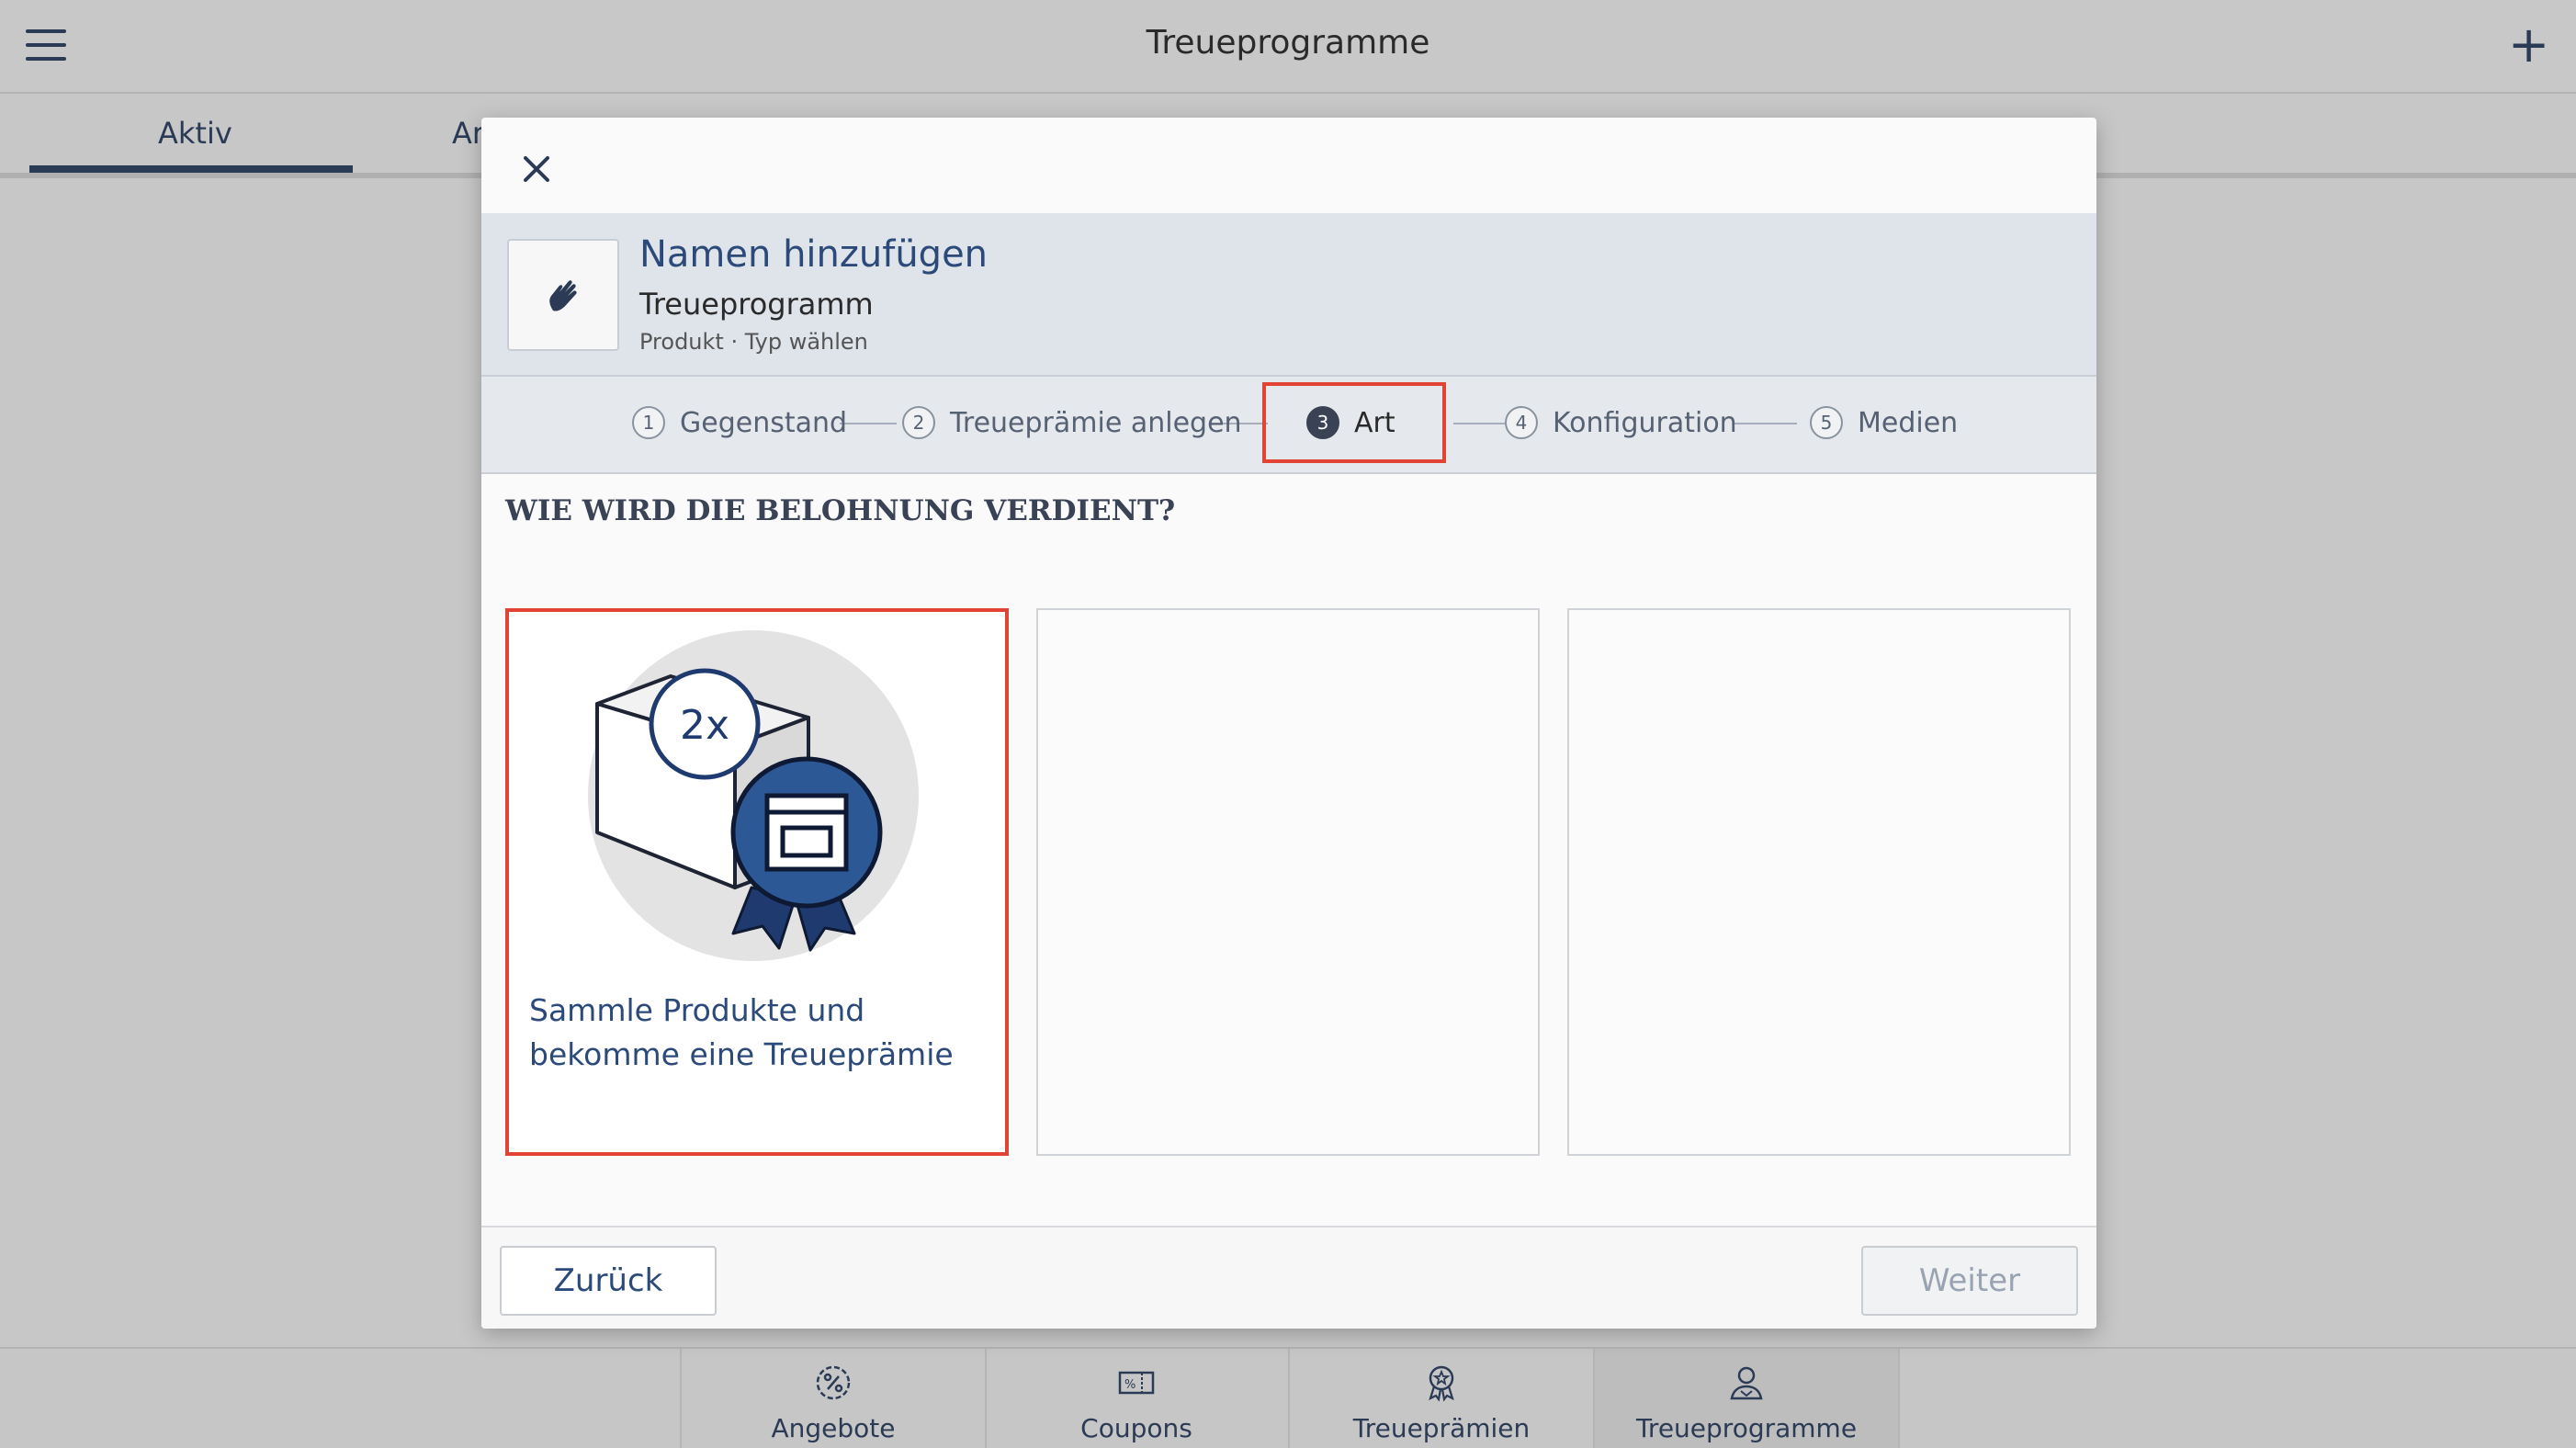 This screenshot has height=1448, width=2576. I want to click on step-treuepraemie-anlegen: 2 Treueprämie anlegen, so click(1072, 422).